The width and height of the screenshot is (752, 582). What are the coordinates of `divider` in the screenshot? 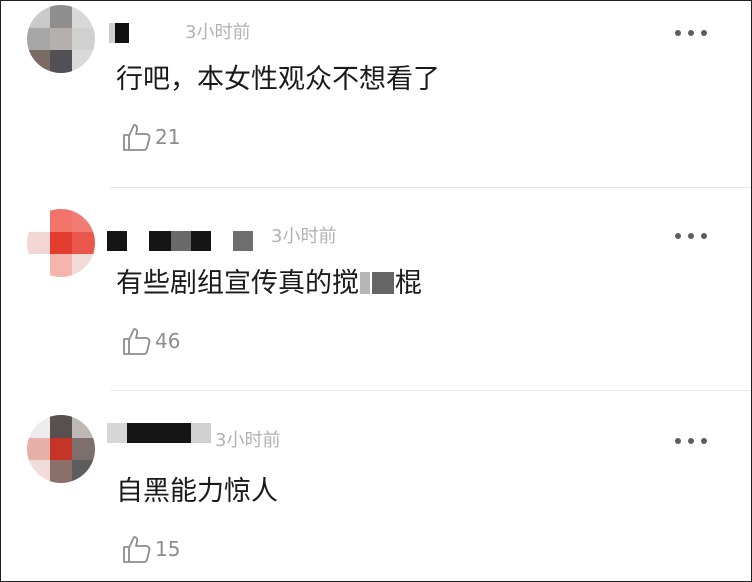 It's located at (430, 187).